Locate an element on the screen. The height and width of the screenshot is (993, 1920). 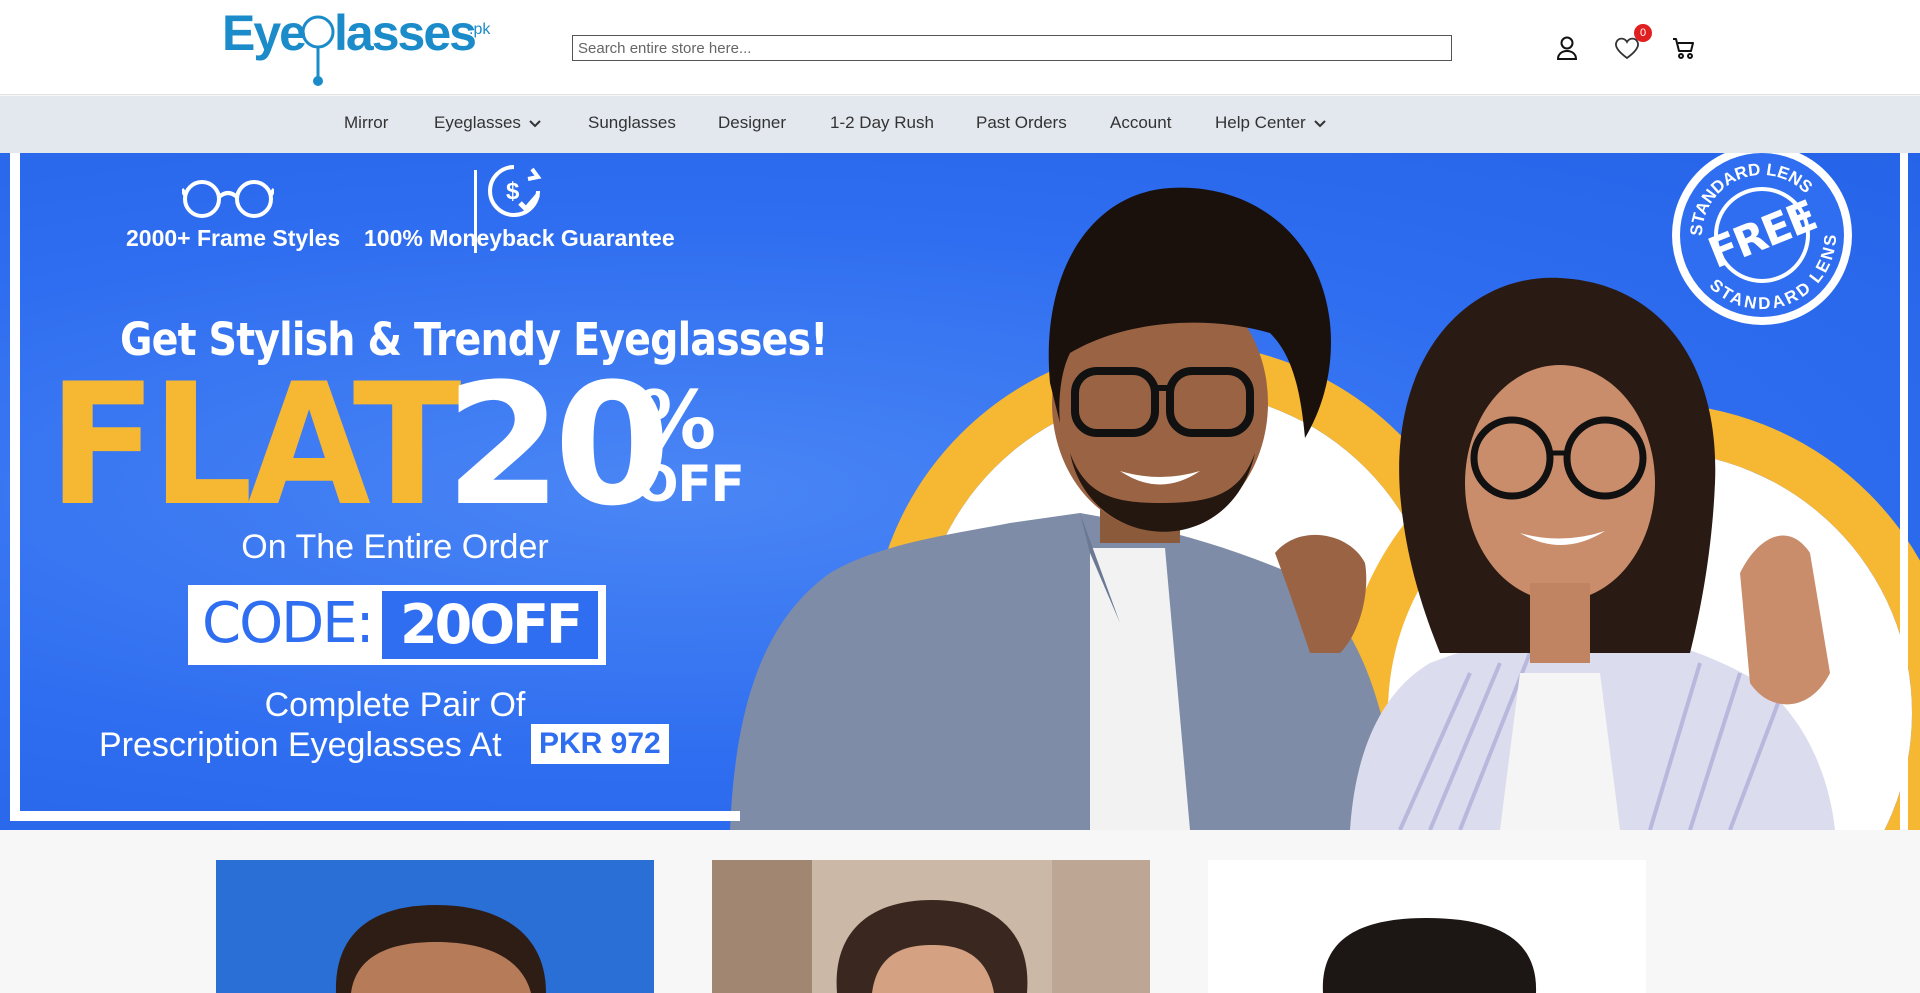
nav-label: 1-2 Day Rush is located at coordinates (882, 122).